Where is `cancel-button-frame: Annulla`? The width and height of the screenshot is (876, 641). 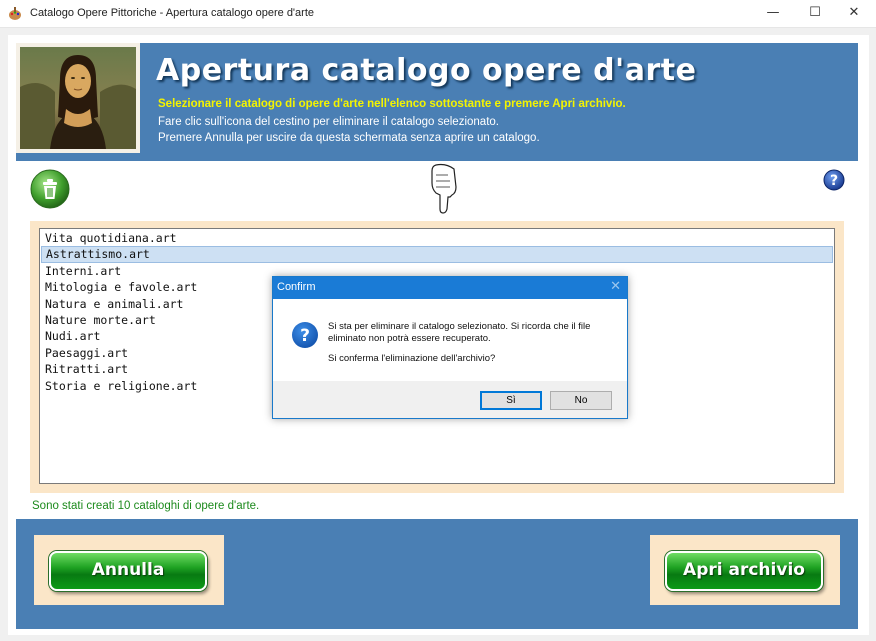
cancel-button-frame: Annulla is located at coordinates (129, 570).